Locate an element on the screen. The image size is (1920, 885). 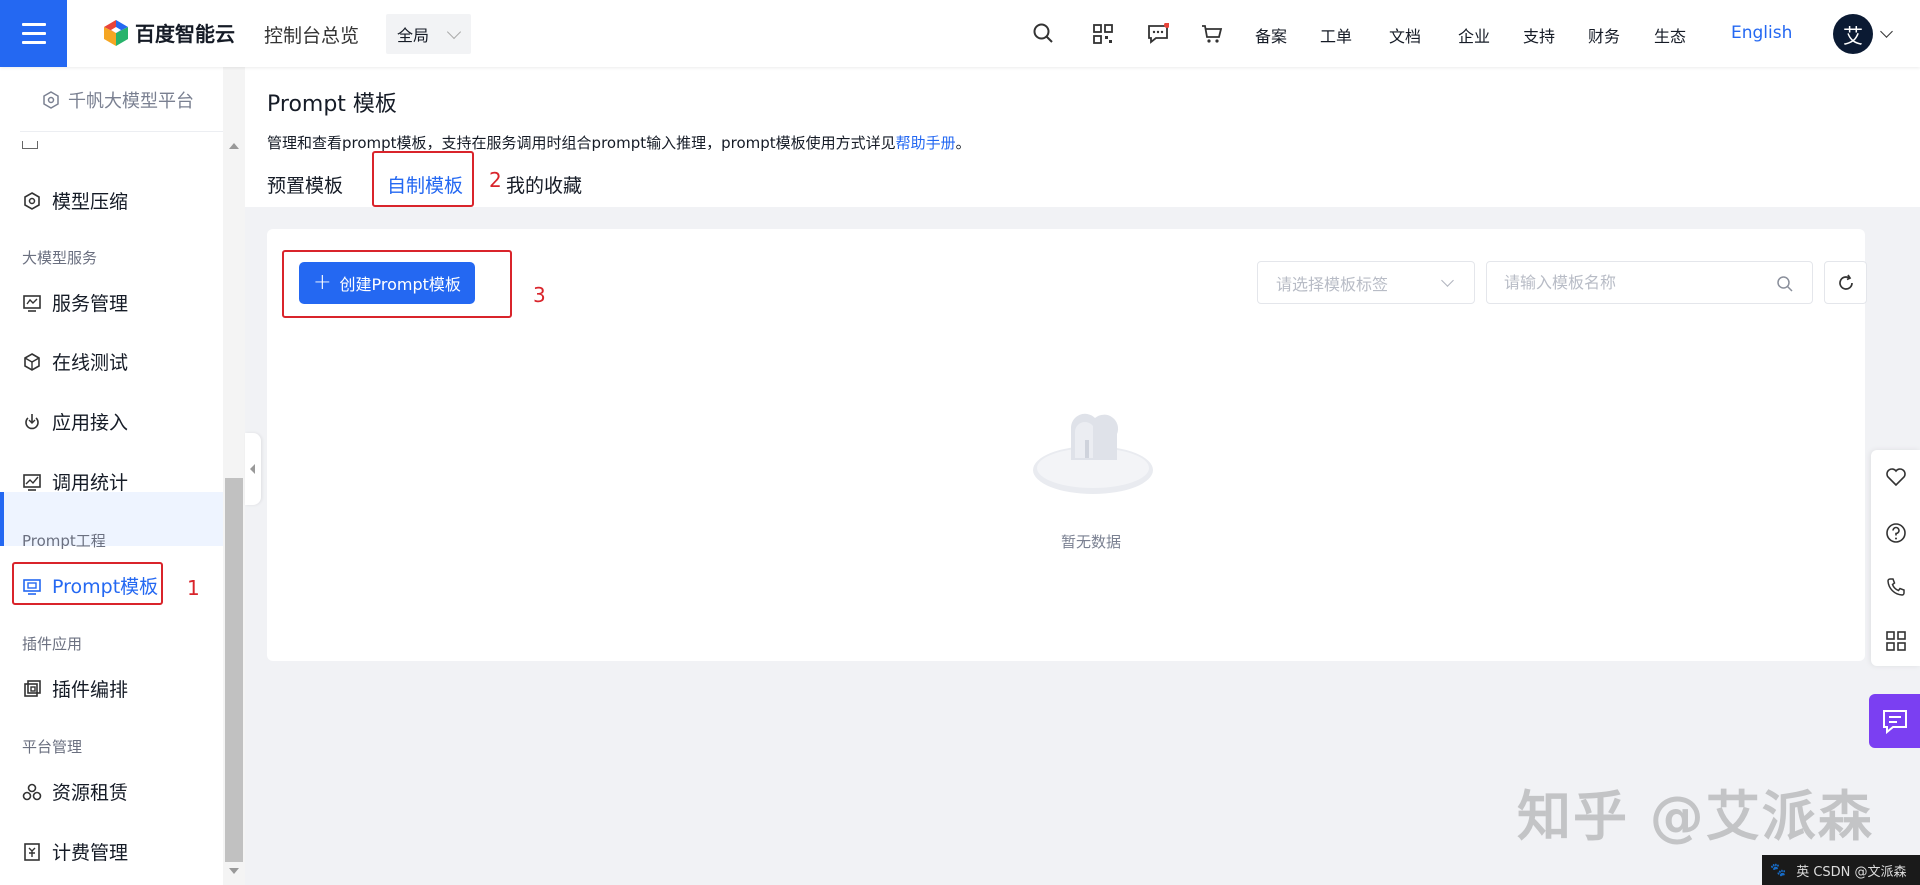
sidebar-collapse-button is located at coordinates (253, 469).